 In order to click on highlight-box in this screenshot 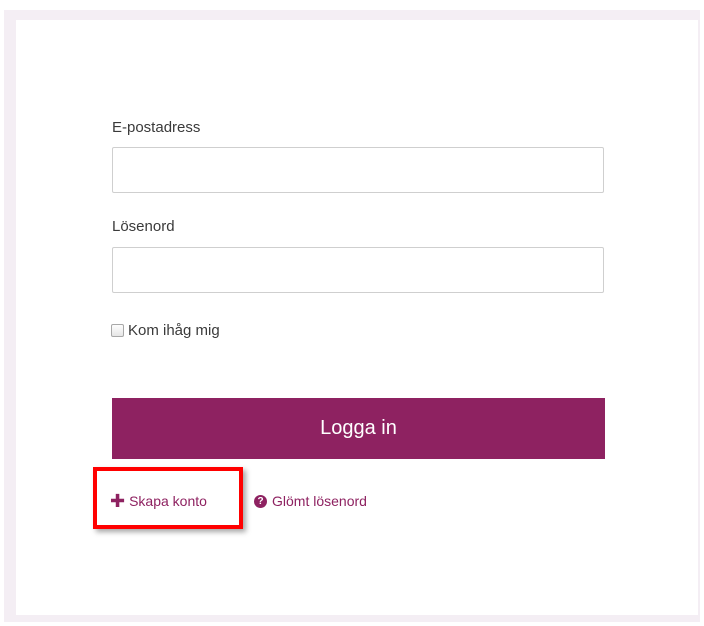, I will do `click(168, 498)`.